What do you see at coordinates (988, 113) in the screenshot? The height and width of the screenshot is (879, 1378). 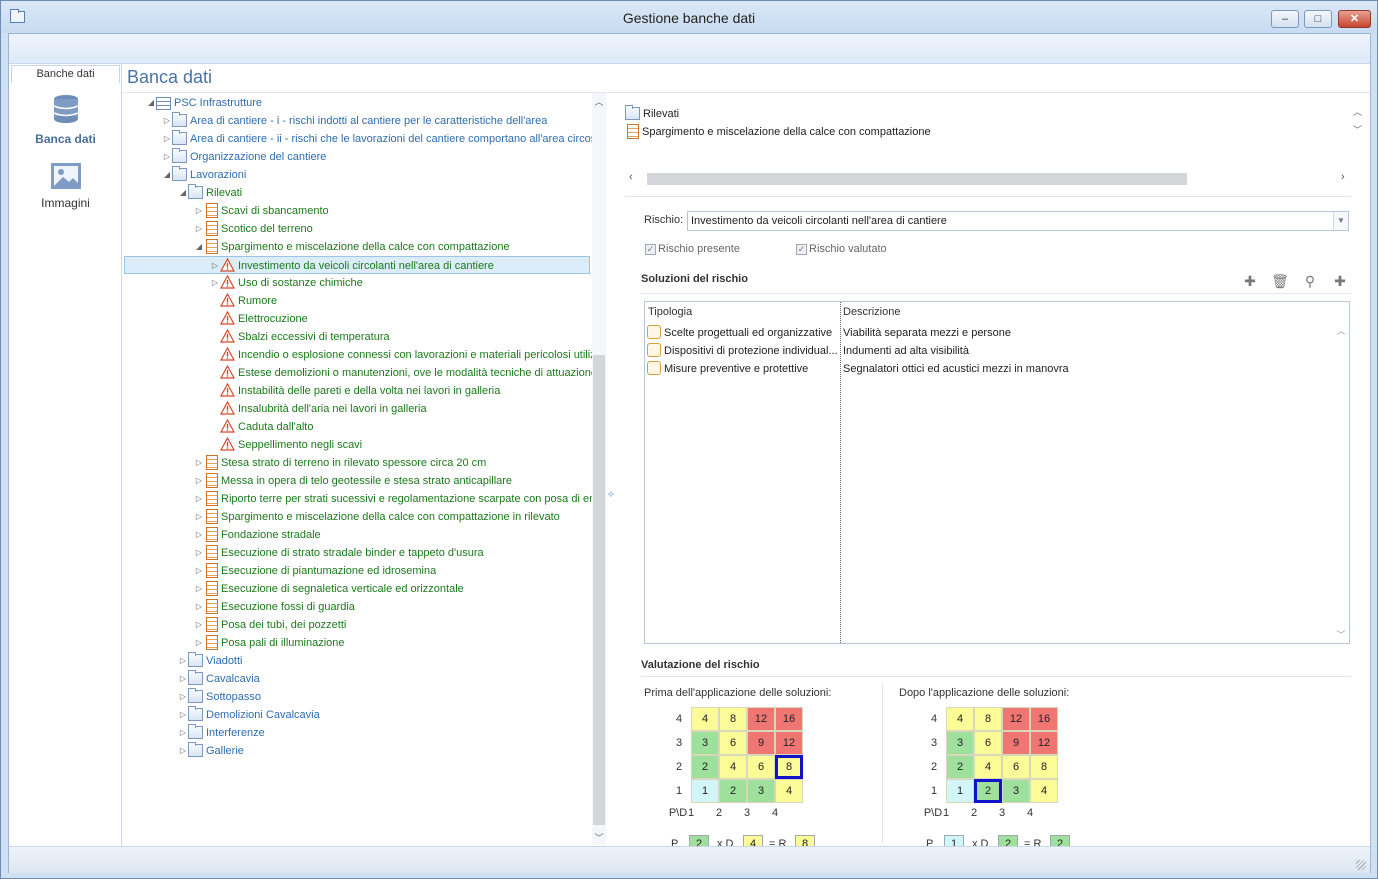 I see `breadcrumb-item: Rilevati` at bounding box center [988, 113].